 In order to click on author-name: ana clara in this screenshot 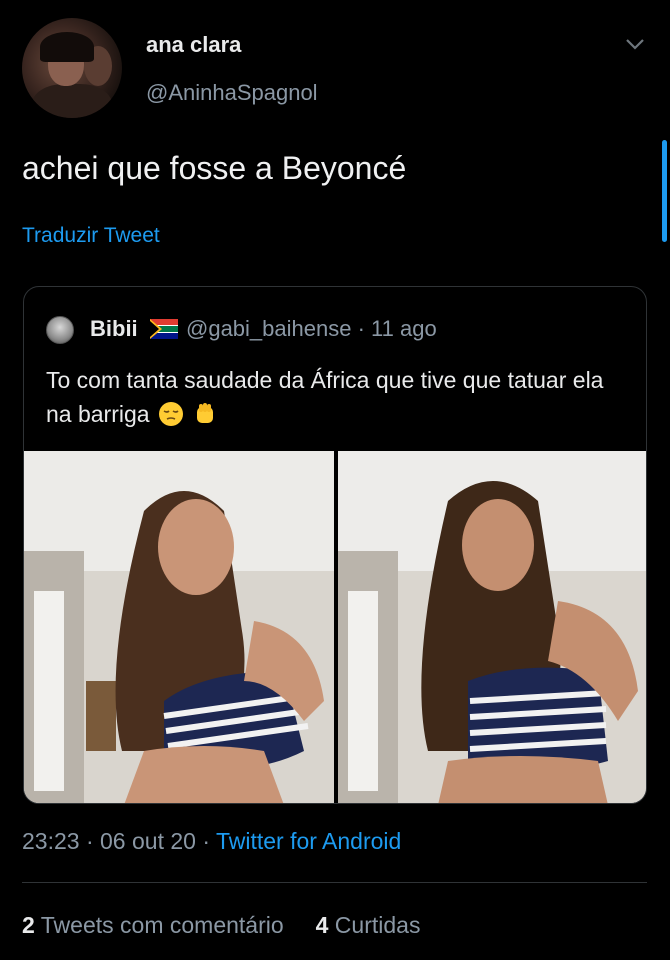, I will do `click(193, 45)`.